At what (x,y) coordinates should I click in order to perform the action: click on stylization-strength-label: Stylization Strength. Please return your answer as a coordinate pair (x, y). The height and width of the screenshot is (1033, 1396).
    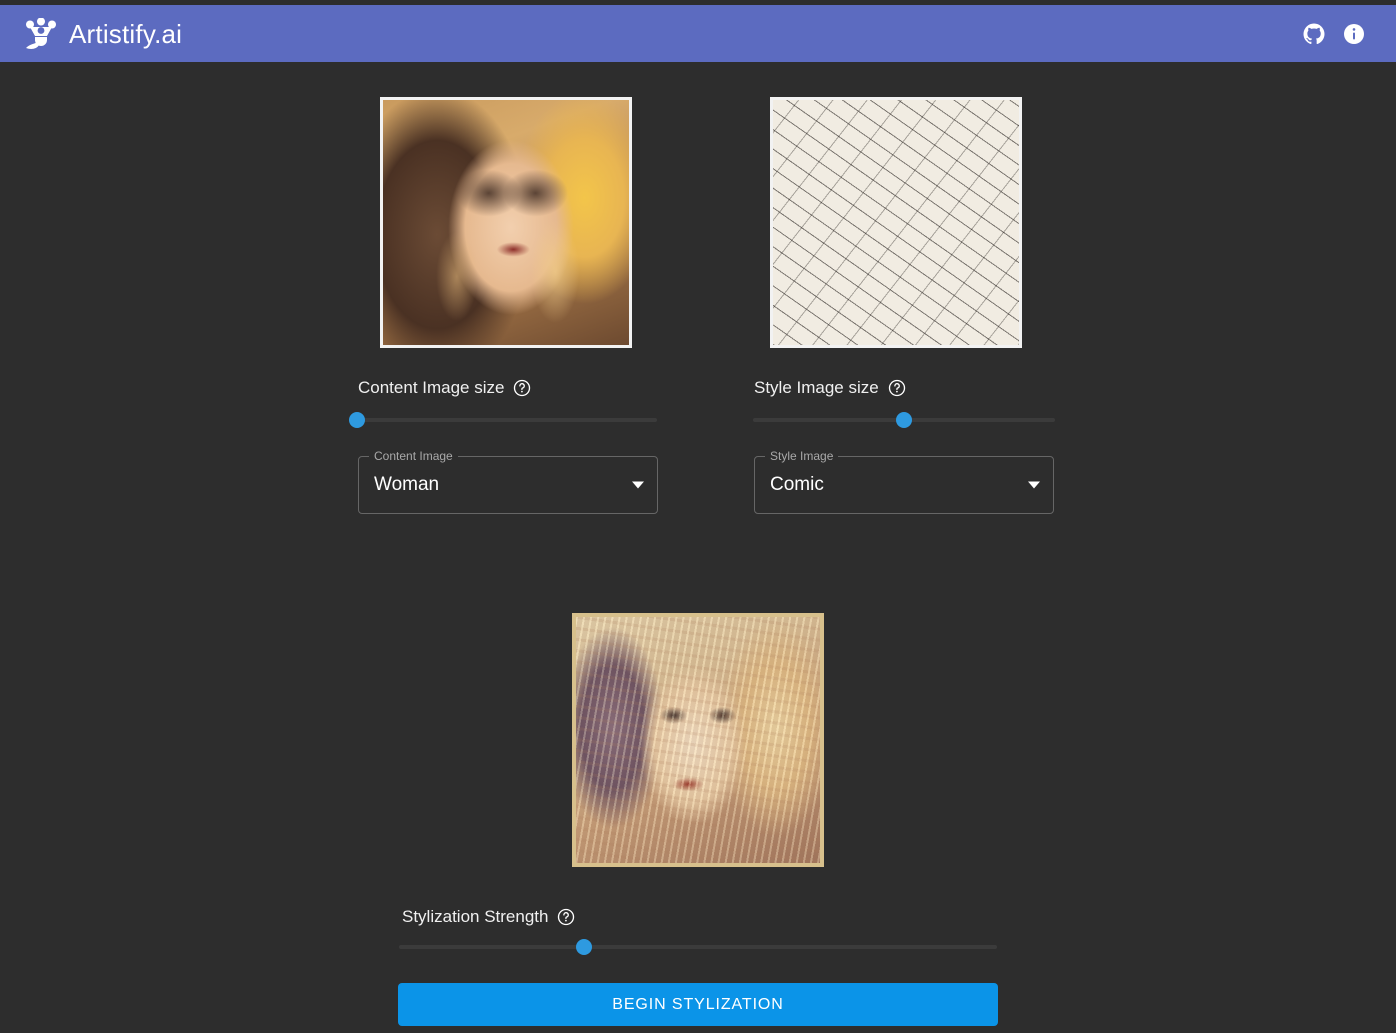
    Looking at the image, I should click on (475, 916).